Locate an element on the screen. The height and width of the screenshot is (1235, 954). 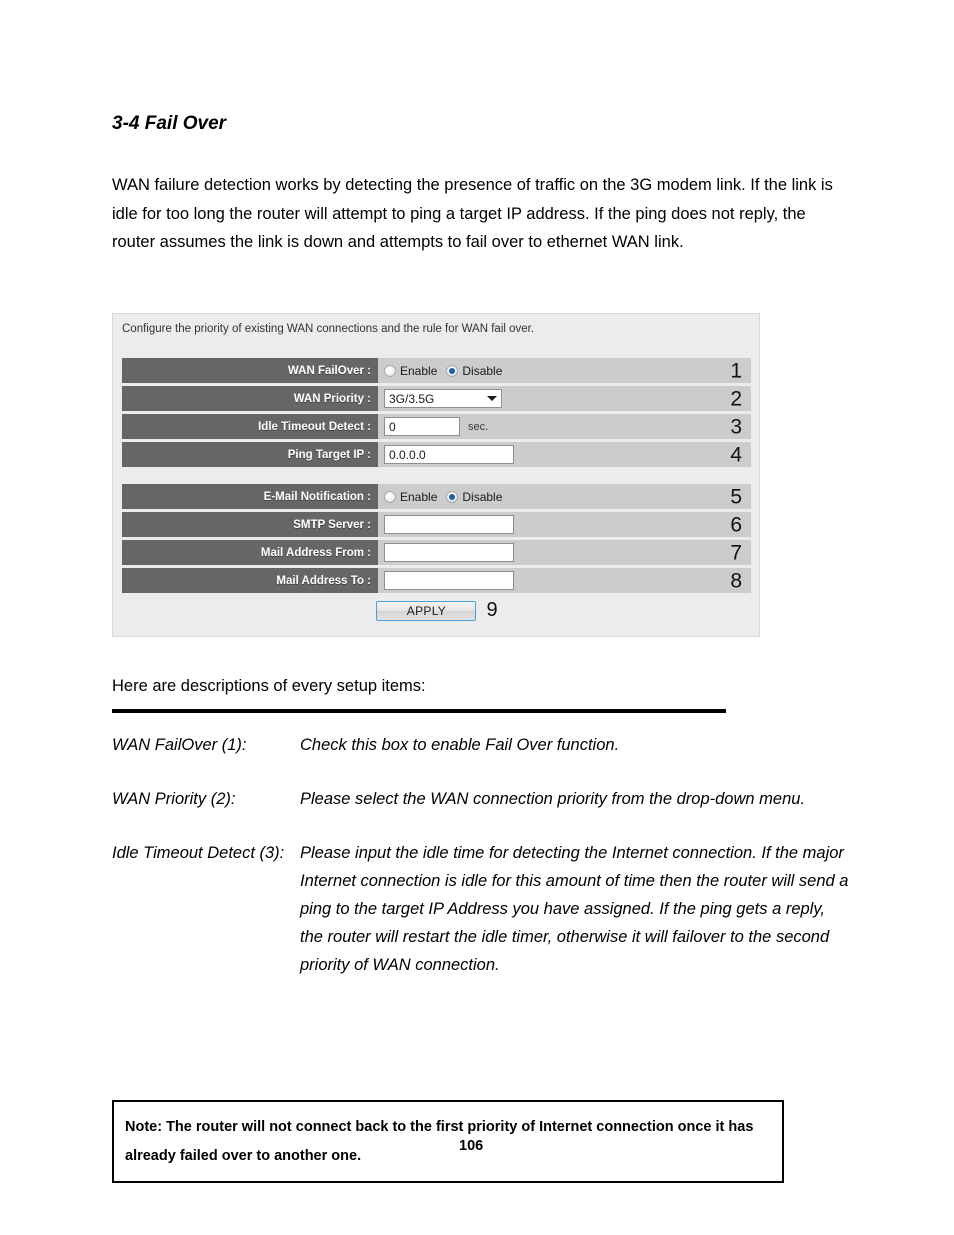
chevron-down-icon is located at coordinates (492, 398).